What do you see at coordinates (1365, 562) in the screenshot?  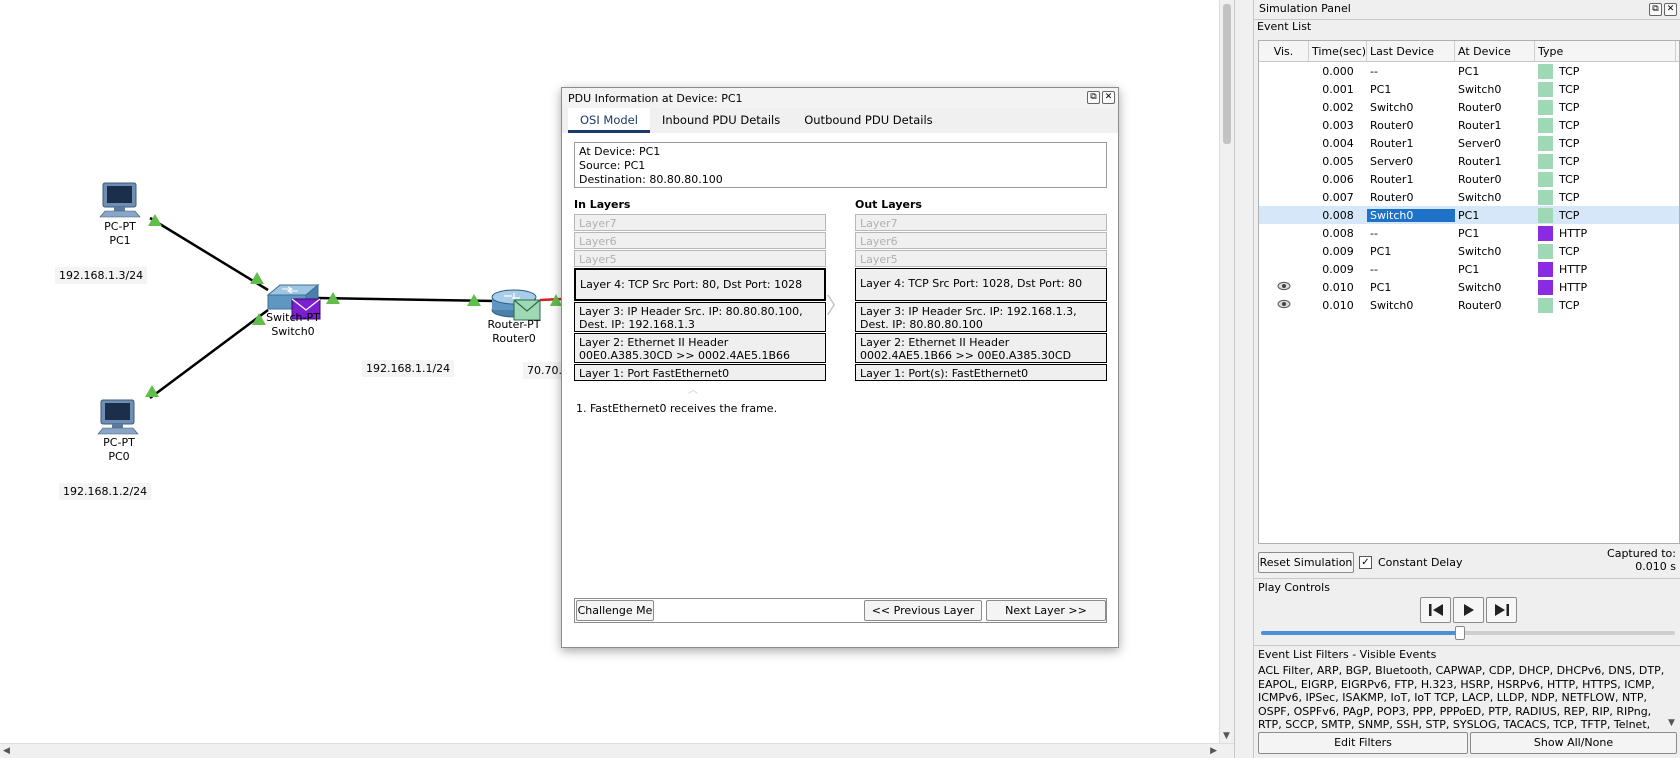 I see `constant-delay-checkbox: ✓` at bounding box center [1365, 562].